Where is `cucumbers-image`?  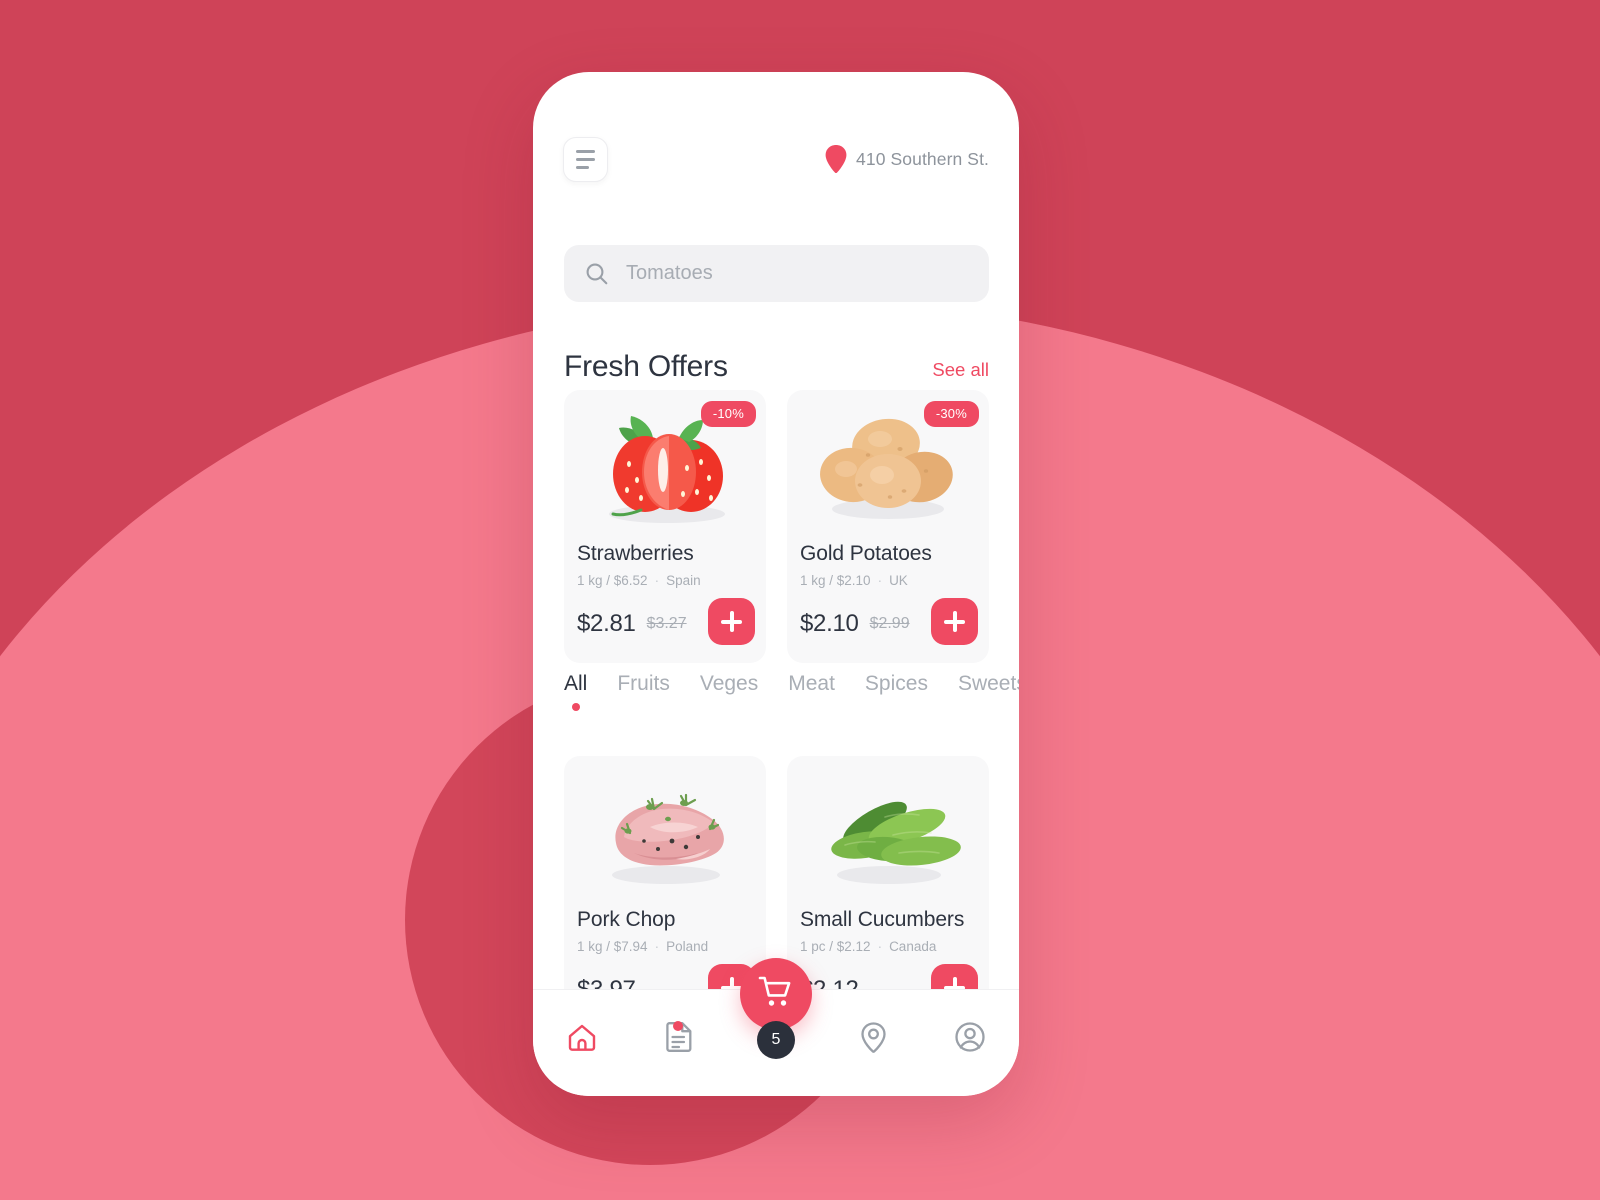
cucumbers-image is located at coordinates (888, 834).